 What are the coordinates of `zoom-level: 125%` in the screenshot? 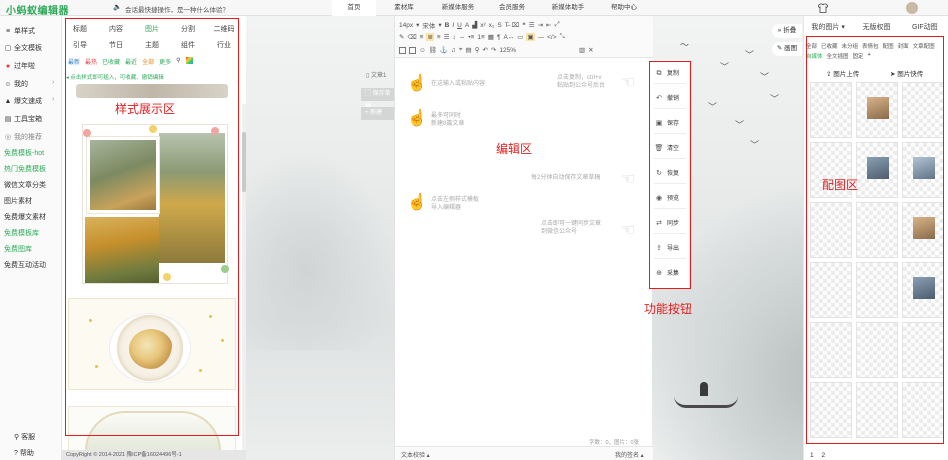 It's located at (507, 50).